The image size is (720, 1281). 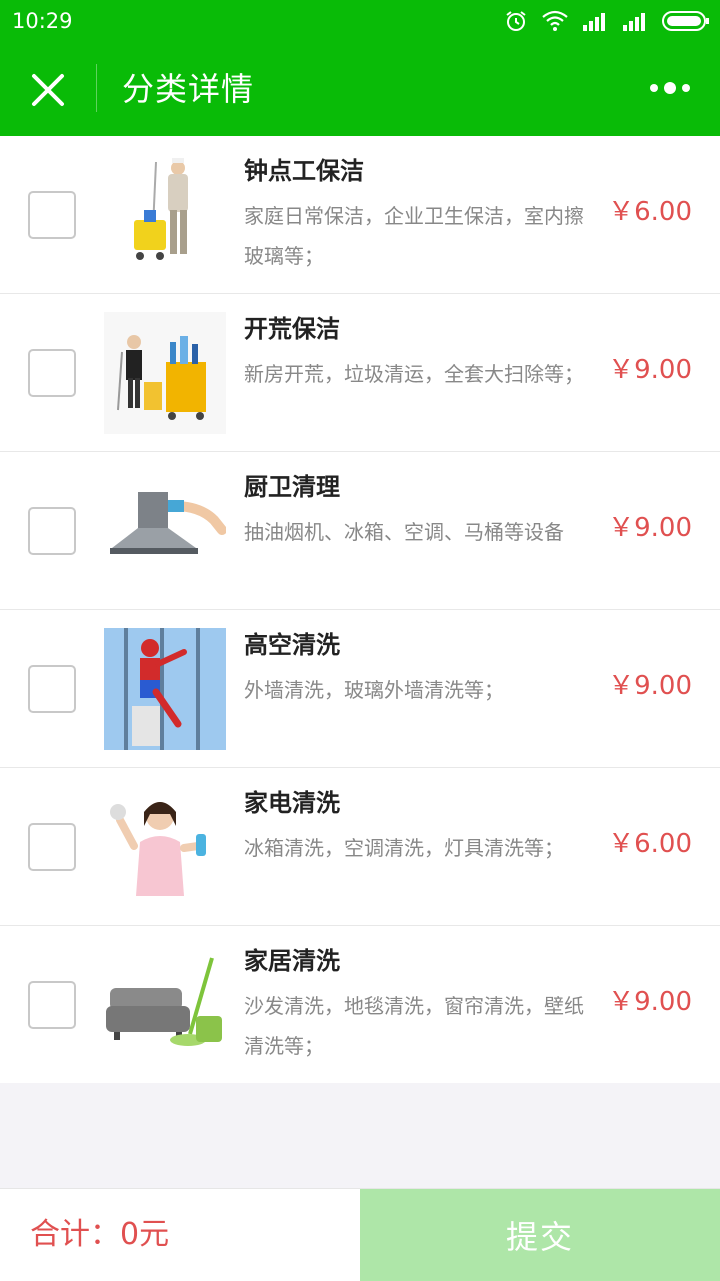 What do you see at coordinates (374, 690) in the screenshot?
I see `item-description: 外墙清洗，玻璃外墙清洗等；` at bounding box center [374, 690].